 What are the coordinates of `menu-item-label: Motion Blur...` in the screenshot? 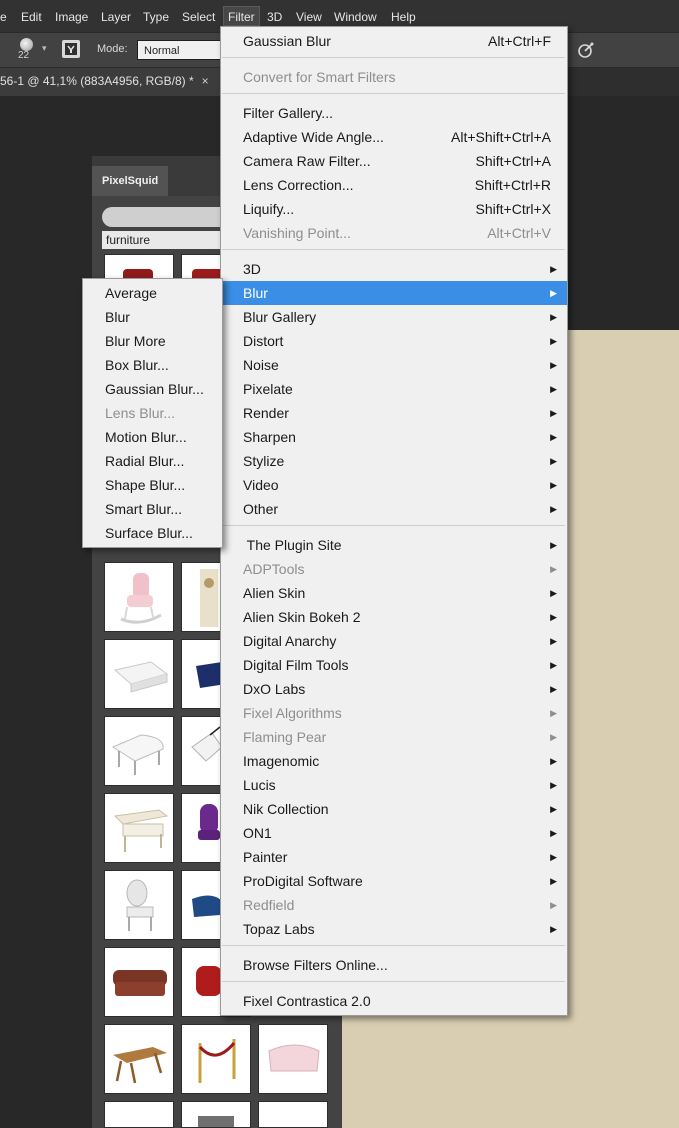 It's located at (146, 437).